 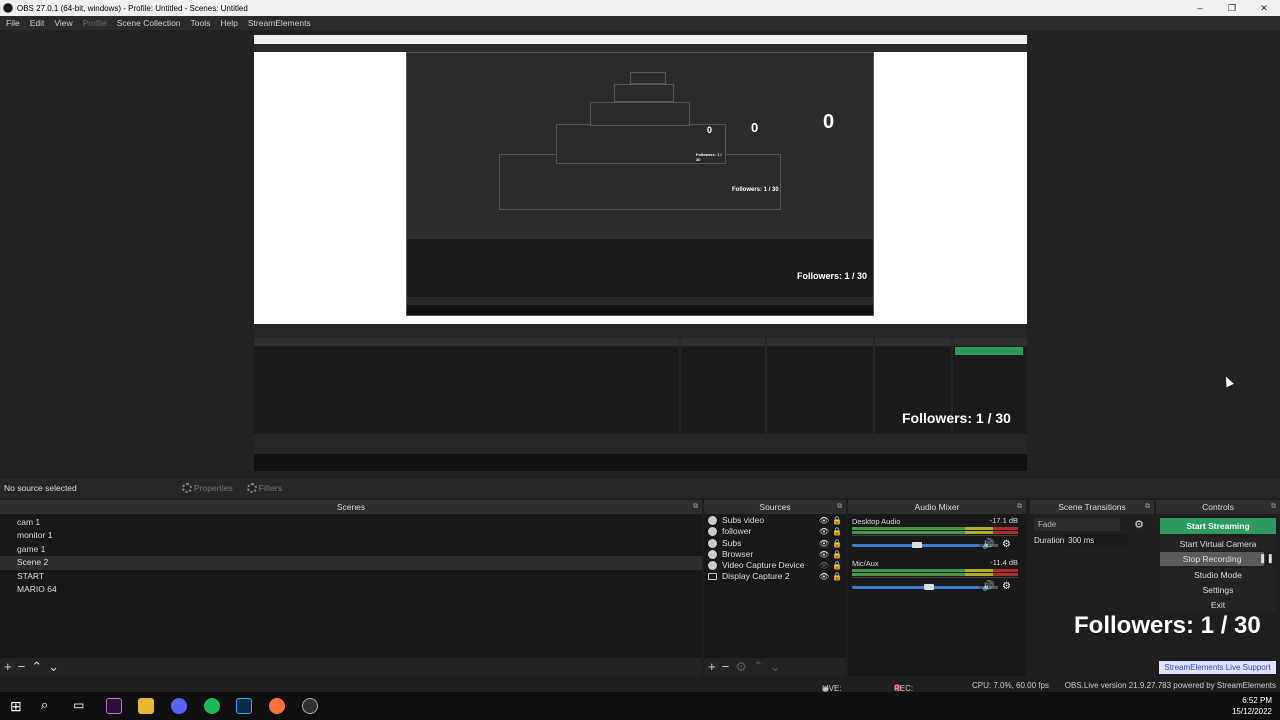 I want to click on channel-name: Mic/Aux, so click(x=865, y=563).